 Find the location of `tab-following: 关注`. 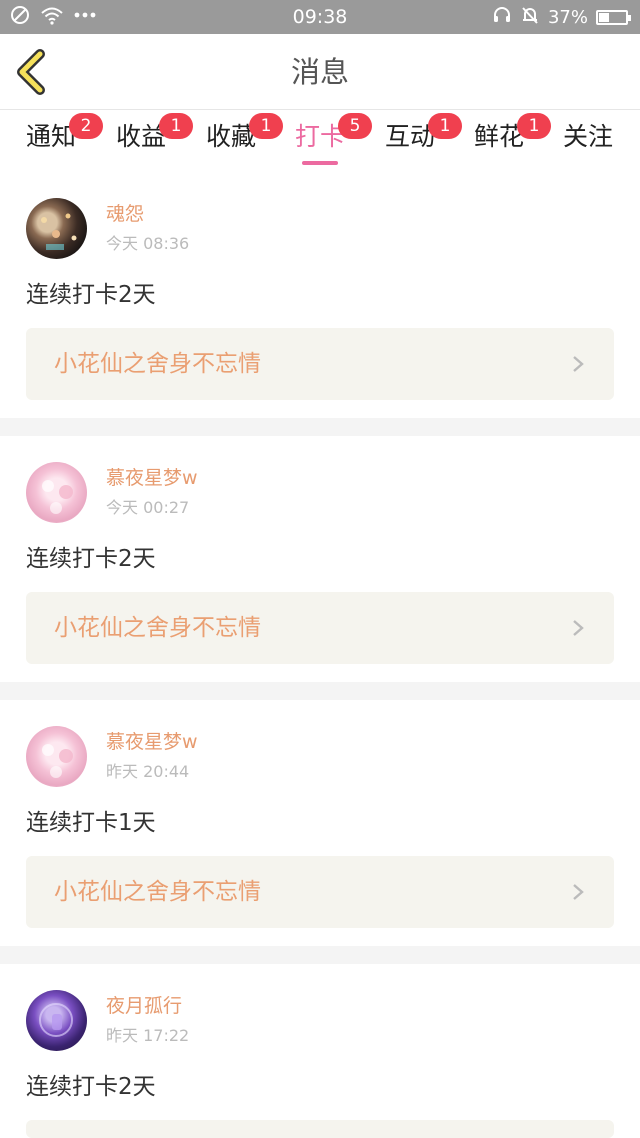

tab-following: 关注 is located at coordinates (588, 144).